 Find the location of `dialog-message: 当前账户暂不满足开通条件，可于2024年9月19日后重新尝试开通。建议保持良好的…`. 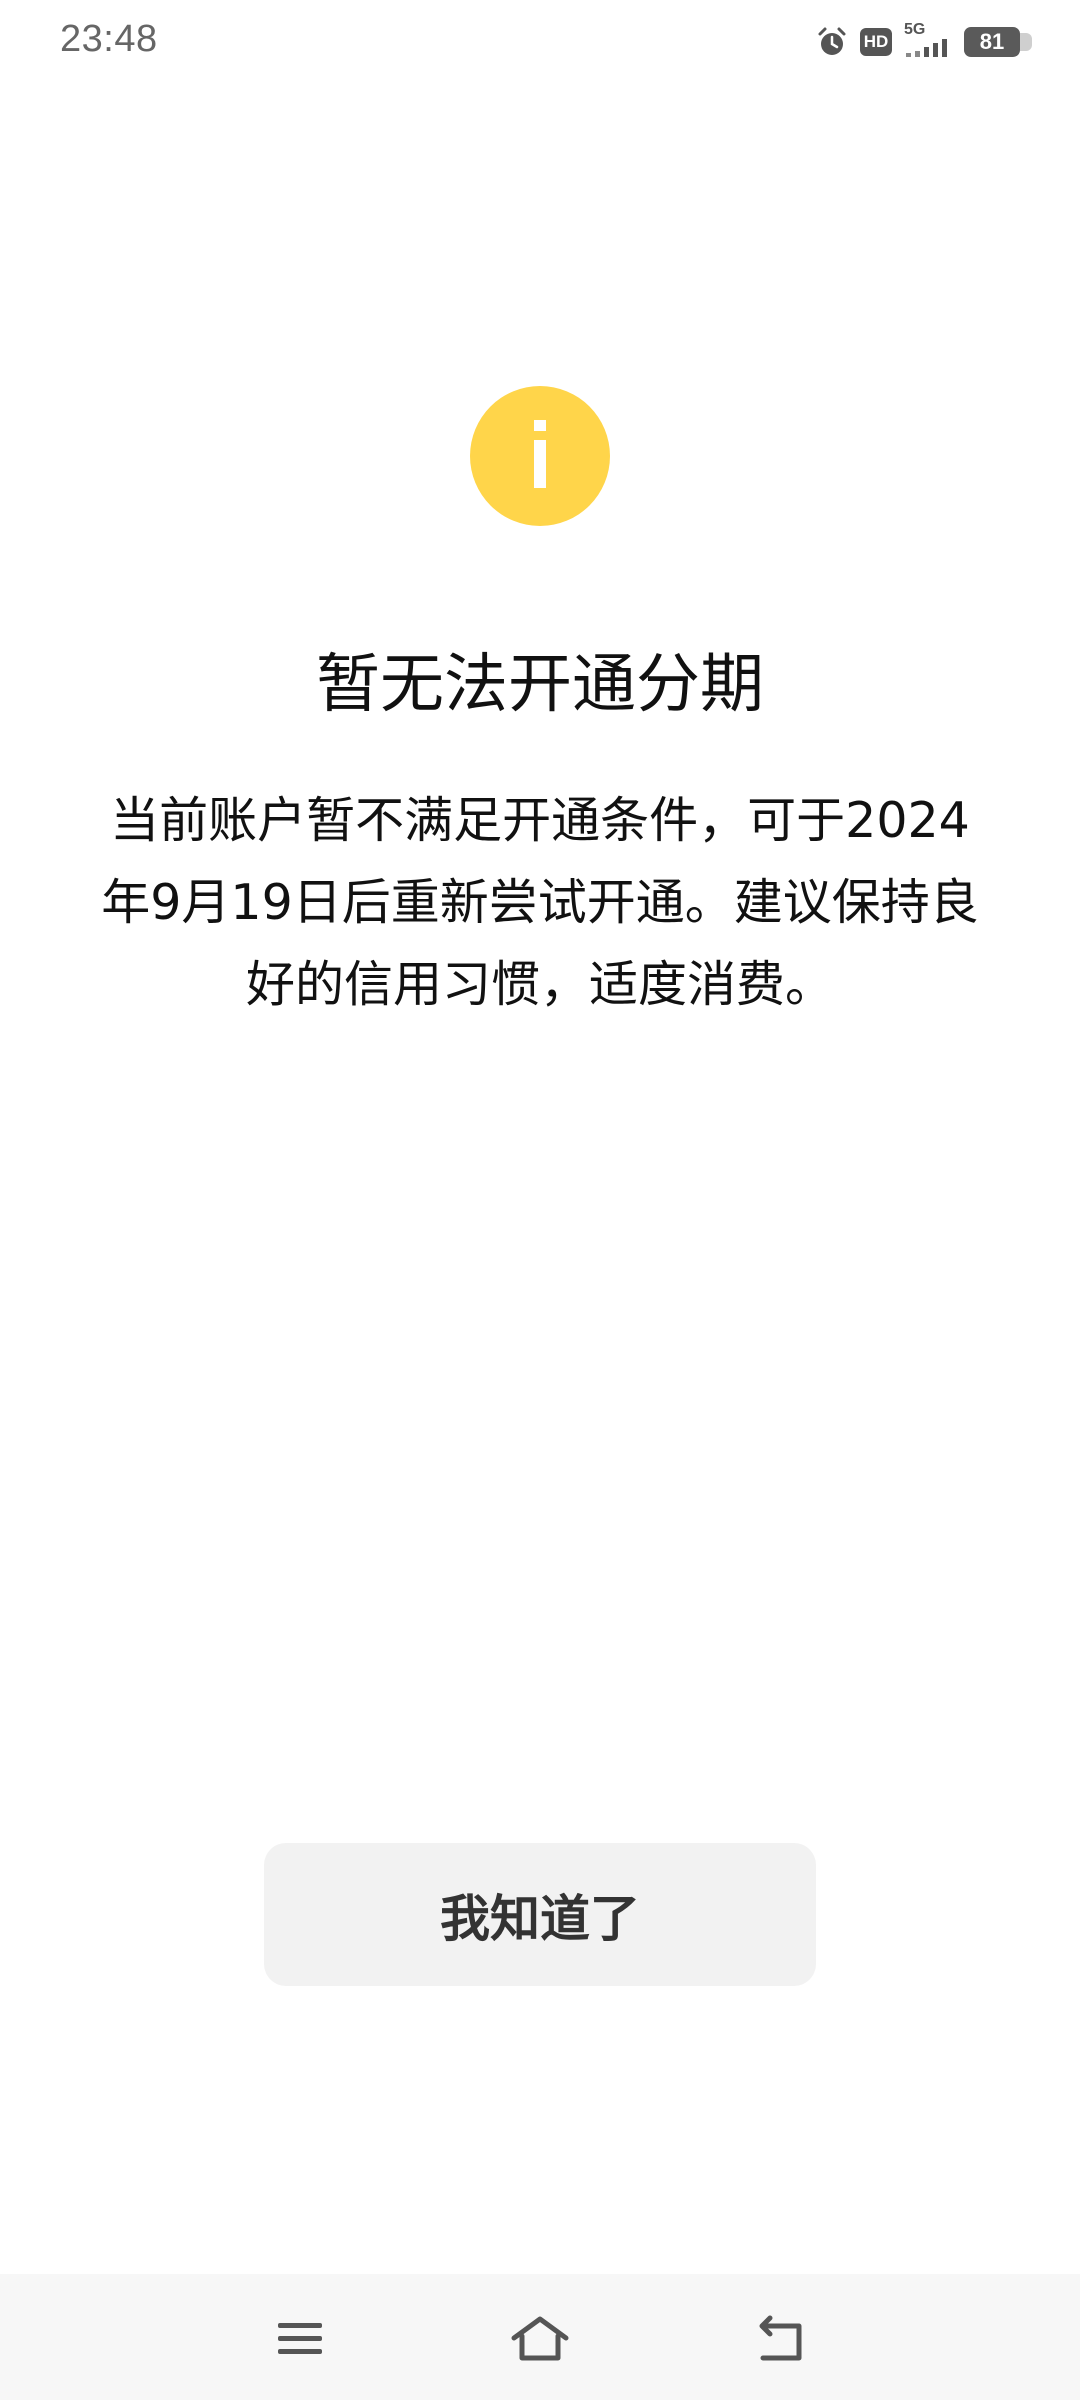

dialog-message: 当前账户暂不满足开通条件，可于2024年9月19日后重新尝试开通。建议保持良好的… is located at coordinates (540, 902).